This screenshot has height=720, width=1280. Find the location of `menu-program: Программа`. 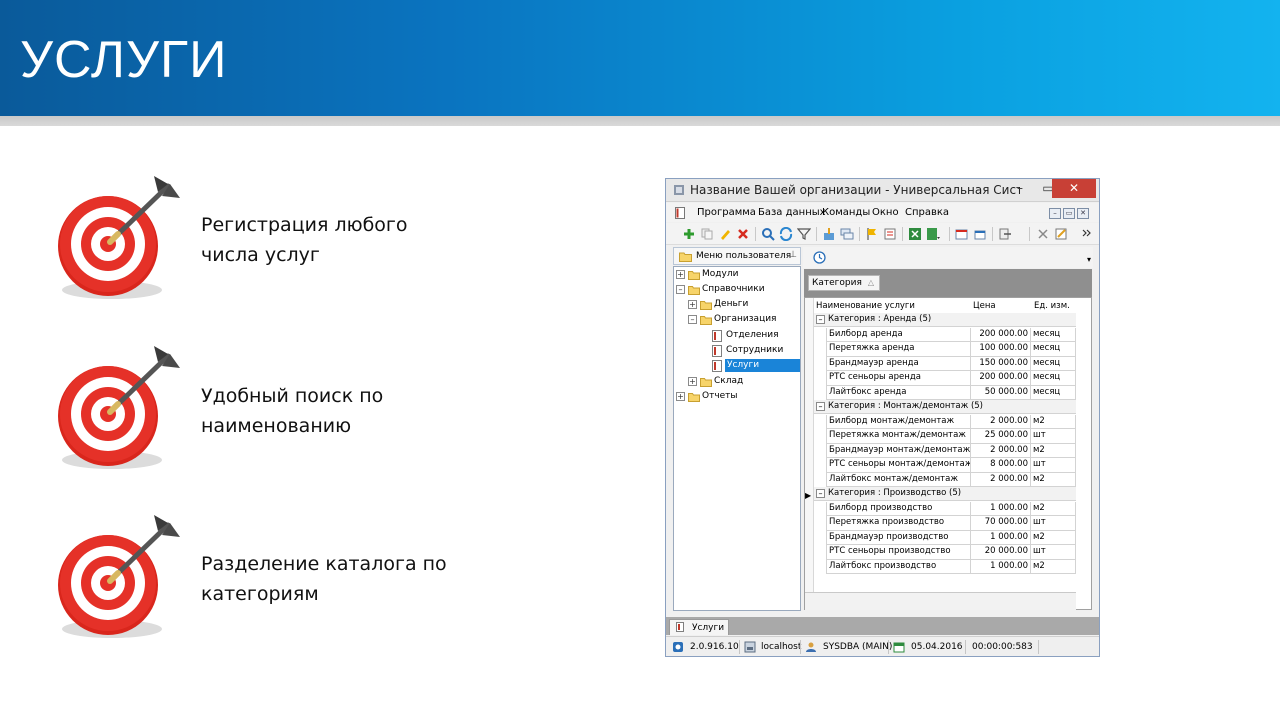

menu-program: Программа is located at coordinates (726, 212).